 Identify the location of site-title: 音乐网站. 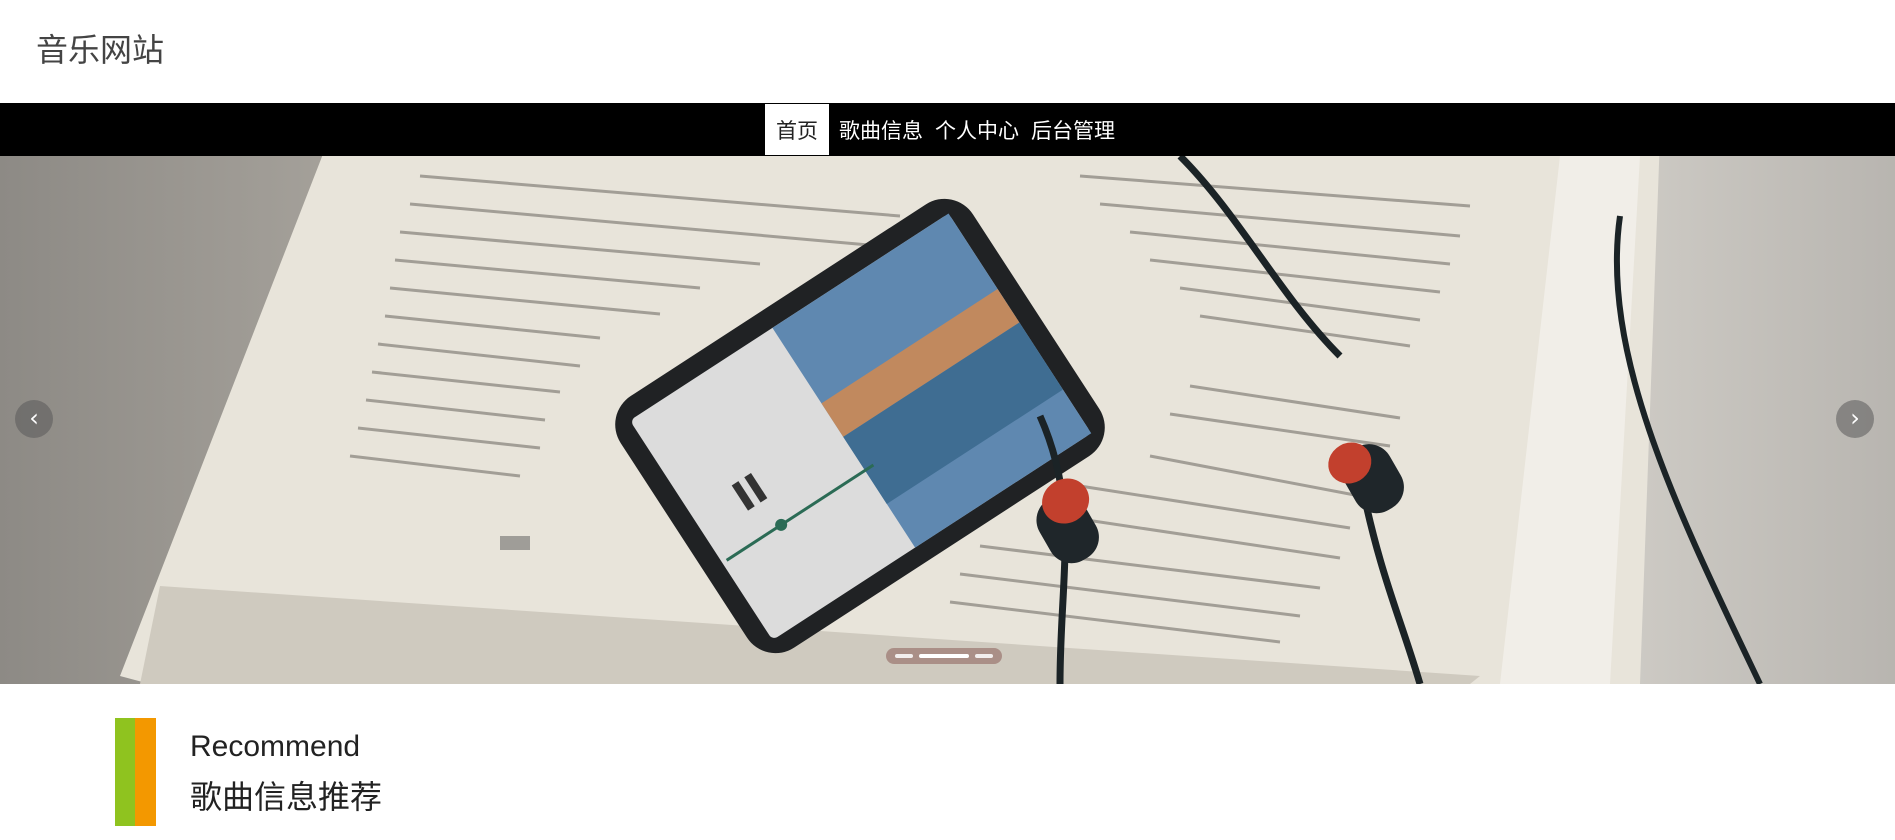
(100, 50).